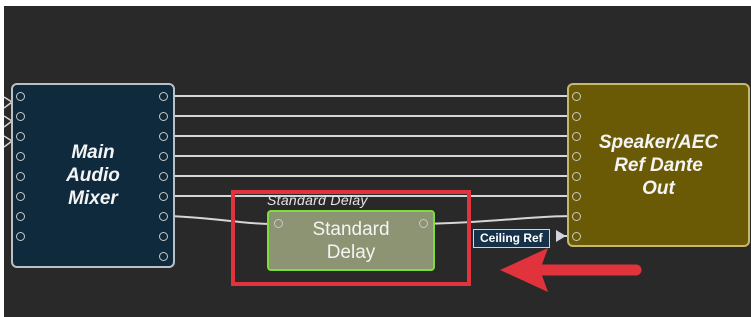 This screenshot has width=751, height=317. Describe the element at coordinates (561, 236) in the screenshot. I see `ceiling-ref-arrow-tip` at that location.